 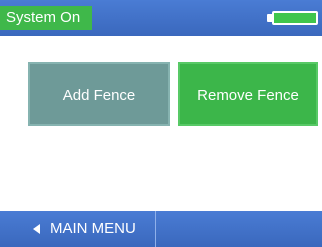 What do you see at coordinates (99, 94) in the screenshot?
I see `add-fence-button: Add Fence` at bounding box center [99, 94].